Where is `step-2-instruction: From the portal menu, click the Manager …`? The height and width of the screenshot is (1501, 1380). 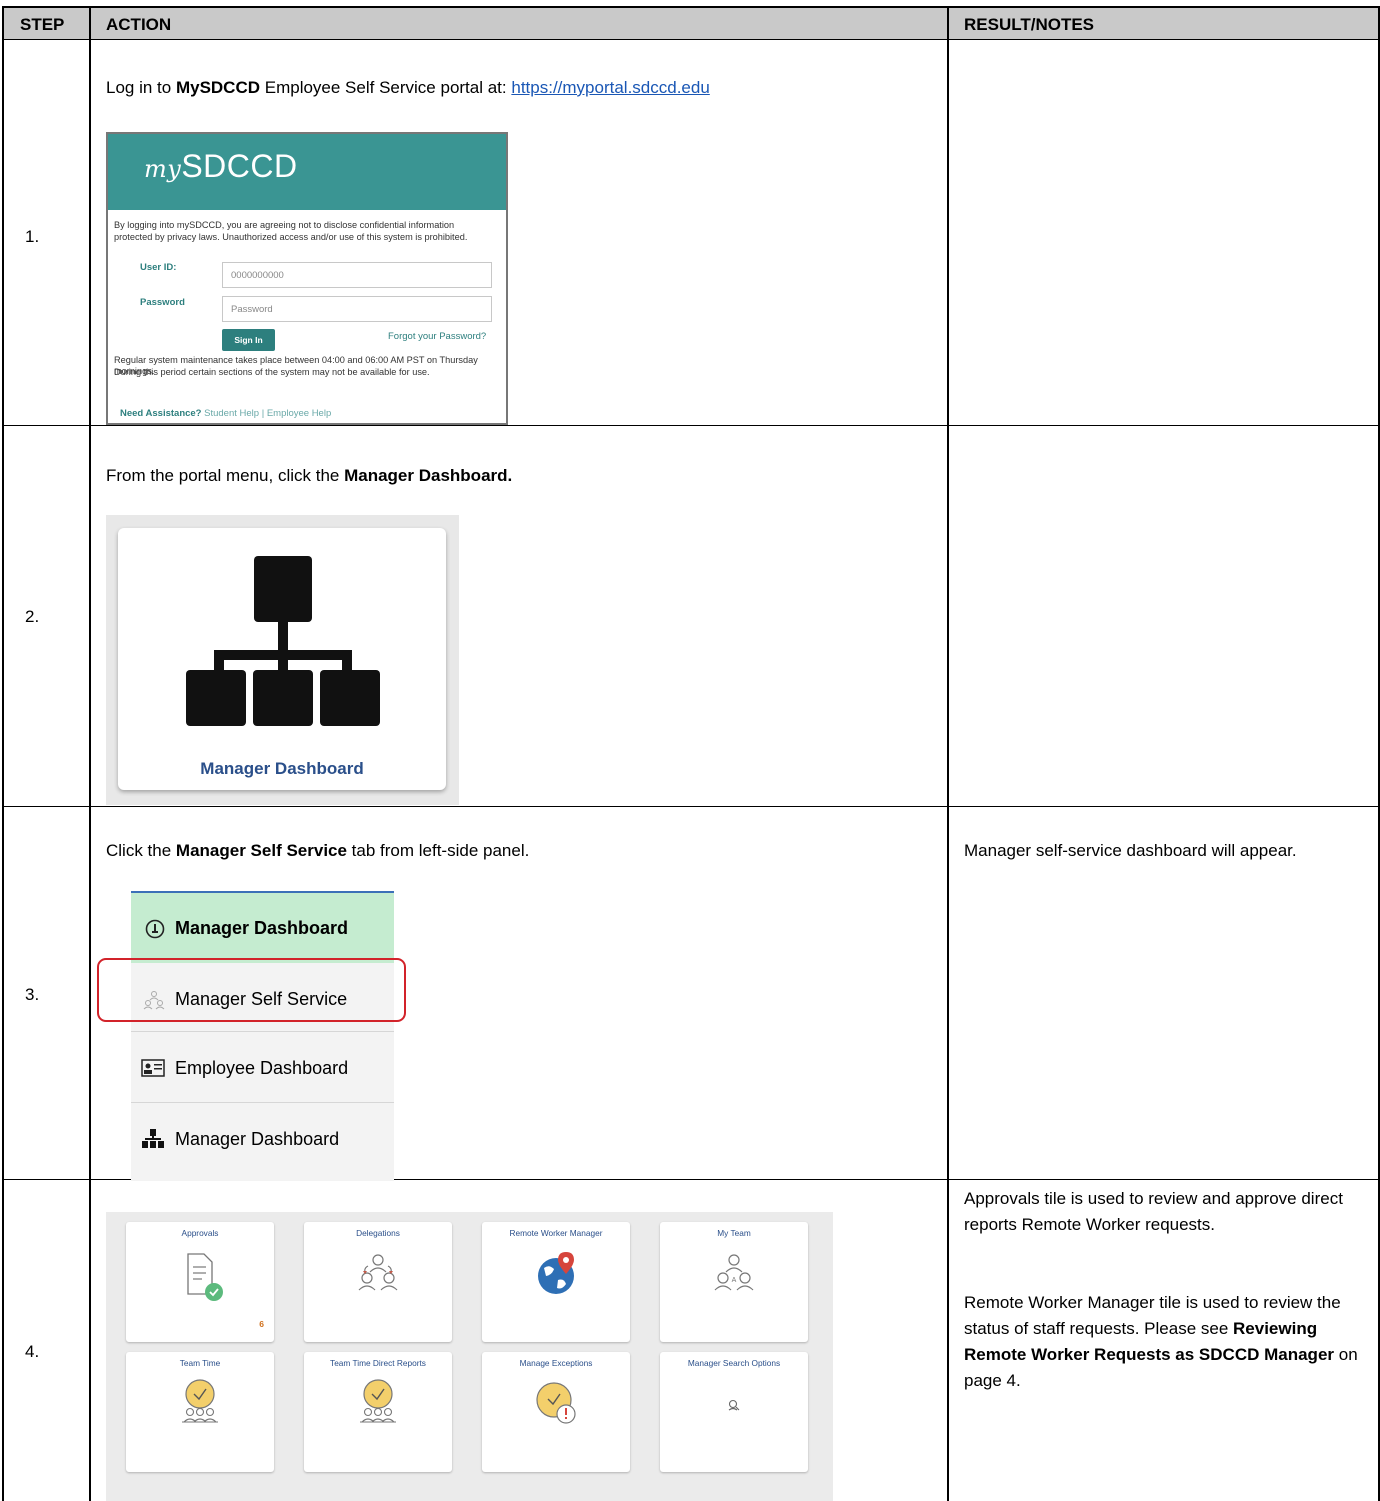
step-2-instruction: From the portal menu, click the Manager … is located at coordinates (309, 476).